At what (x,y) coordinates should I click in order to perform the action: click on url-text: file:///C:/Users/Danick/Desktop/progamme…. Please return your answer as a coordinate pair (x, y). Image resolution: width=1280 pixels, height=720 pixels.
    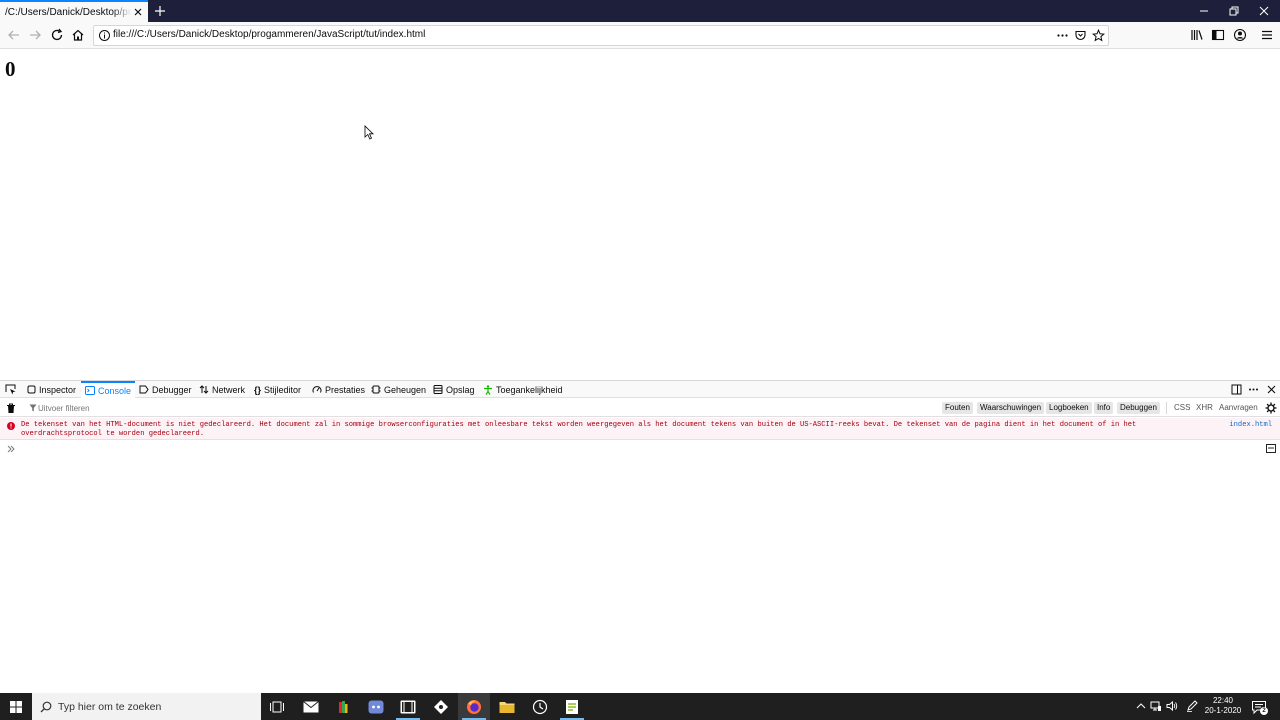
    Looking at the image, I should click on (269, 34).